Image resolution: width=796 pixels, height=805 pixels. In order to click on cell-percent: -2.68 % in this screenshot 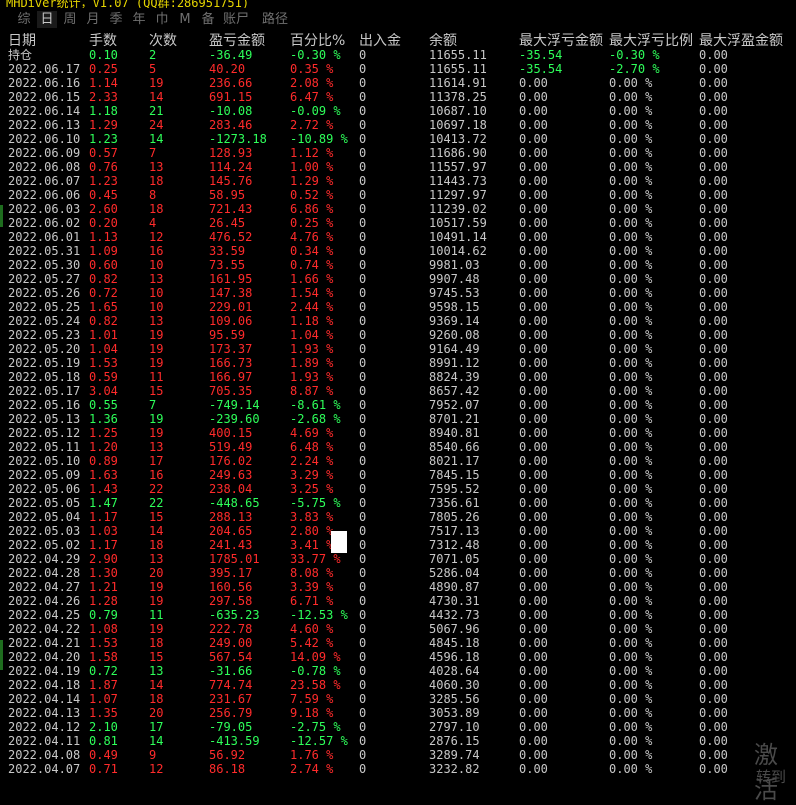, I will do `click(315, 419)`.